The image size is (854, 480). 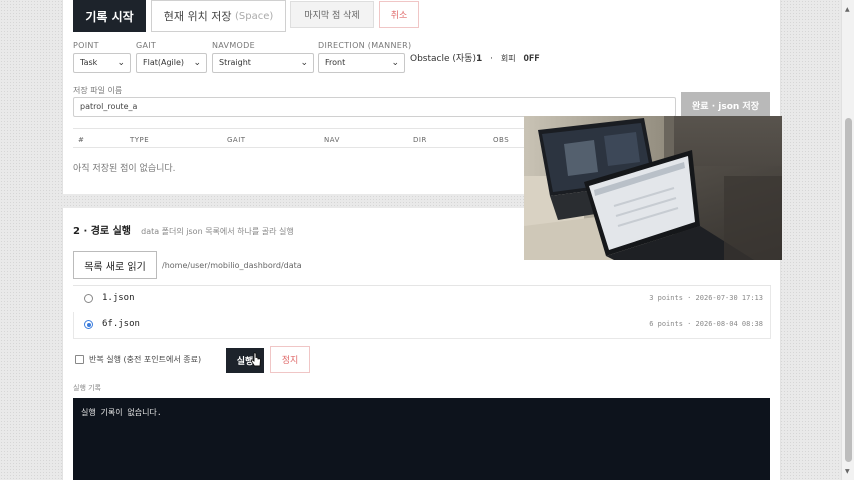 I want to click on save-position-label: 현재 위치 저장, so click(x=197, y=16).